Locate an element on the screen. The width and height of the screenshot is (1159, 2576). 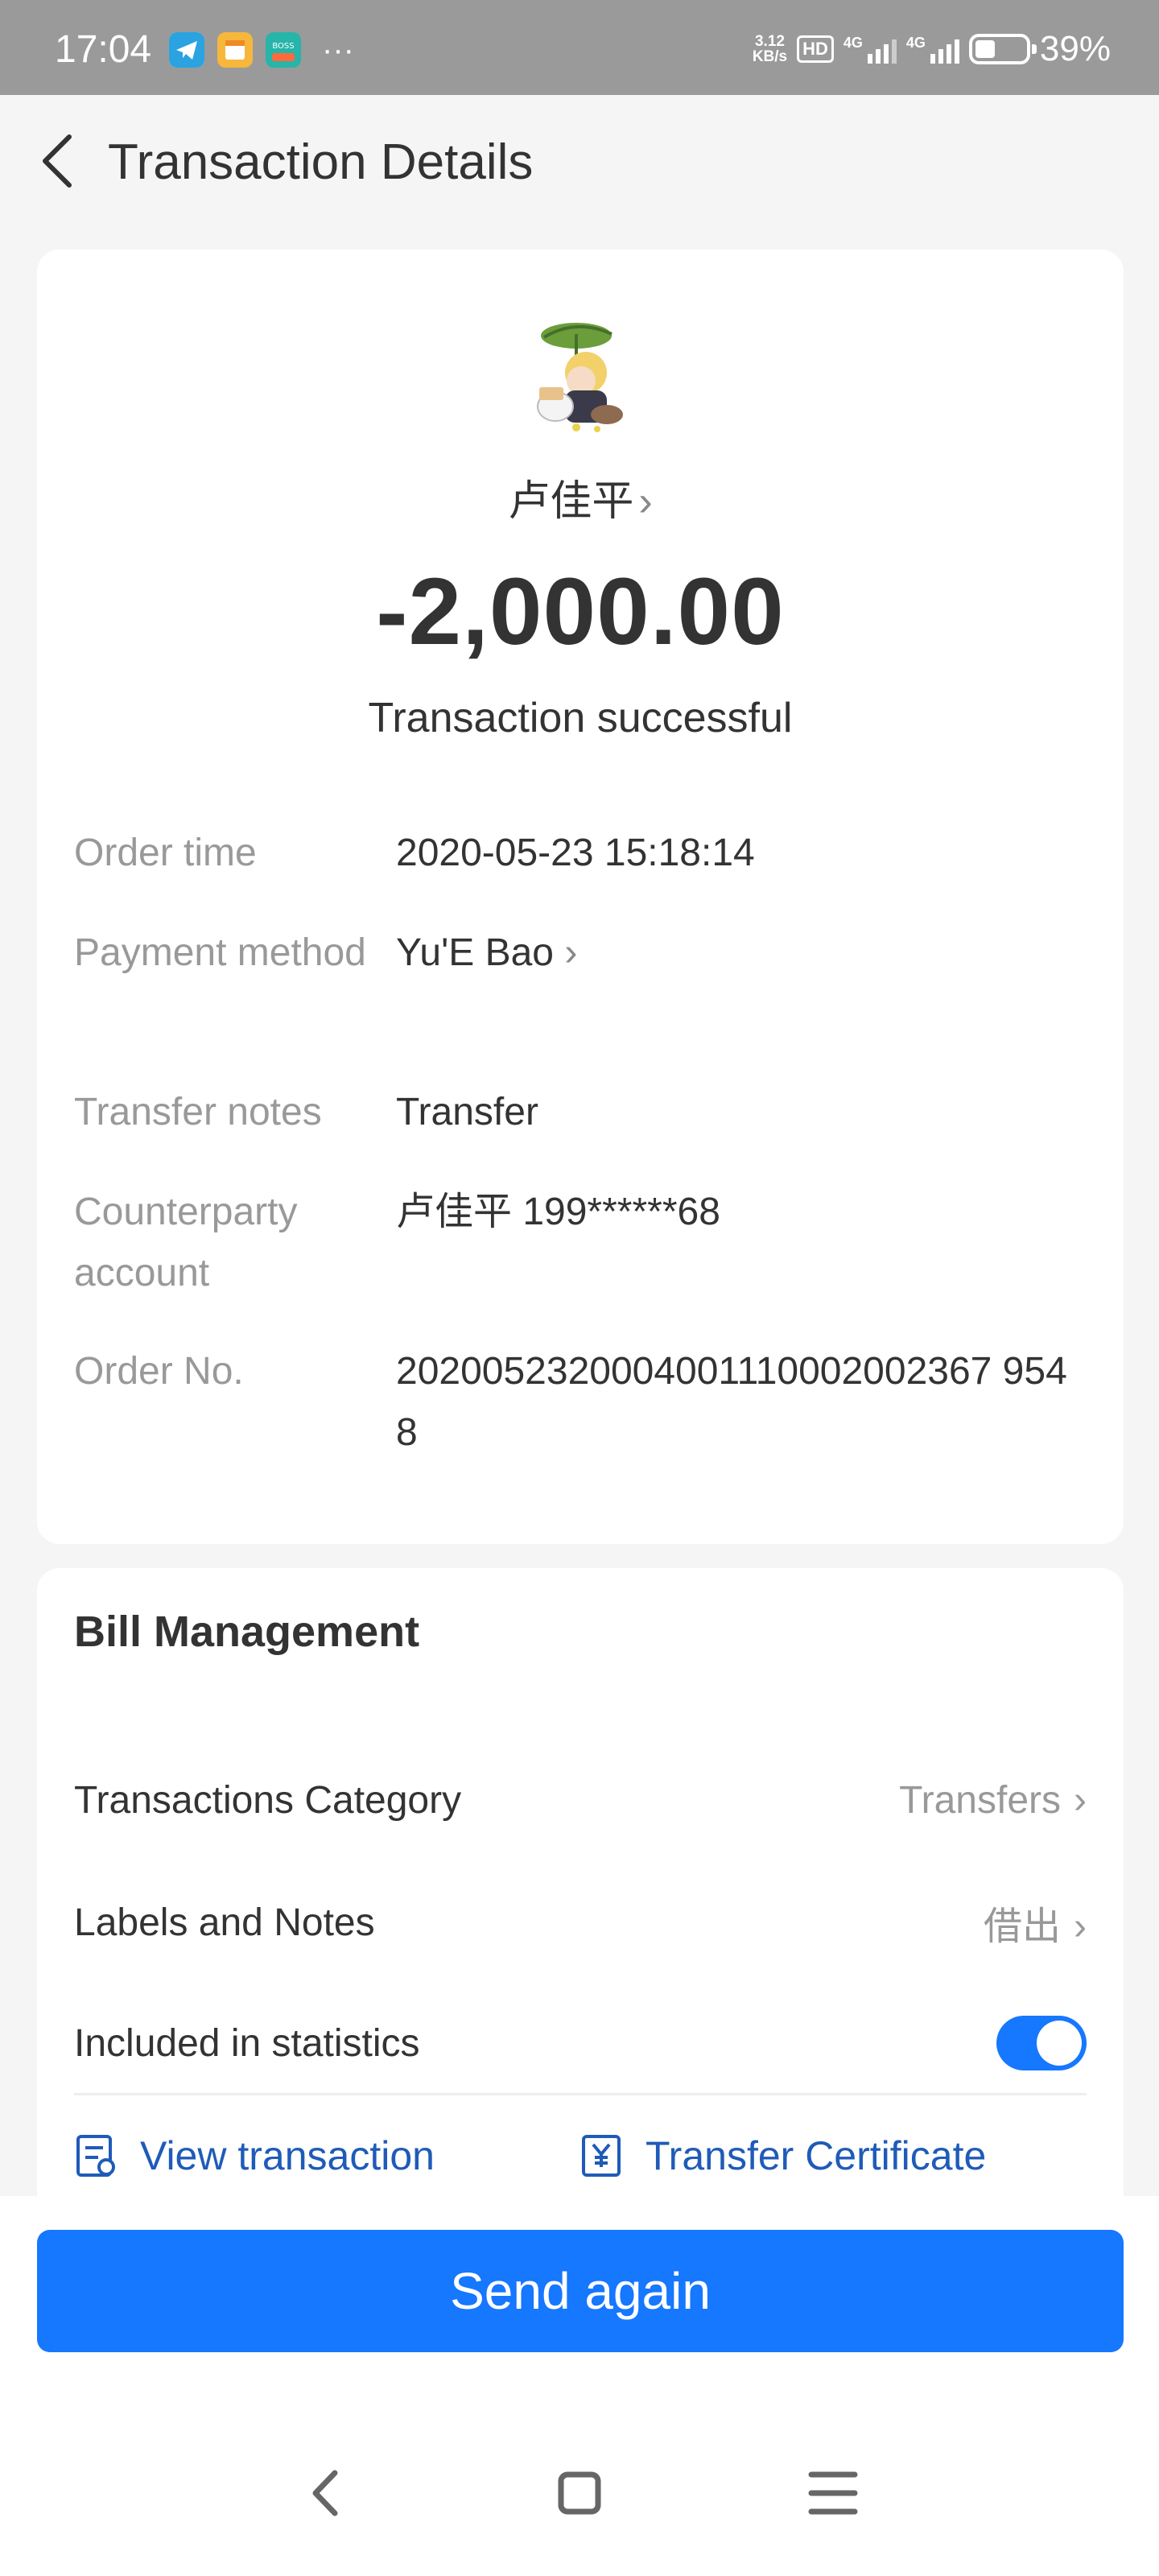
document-icon is located at coordinates (95, 2156).